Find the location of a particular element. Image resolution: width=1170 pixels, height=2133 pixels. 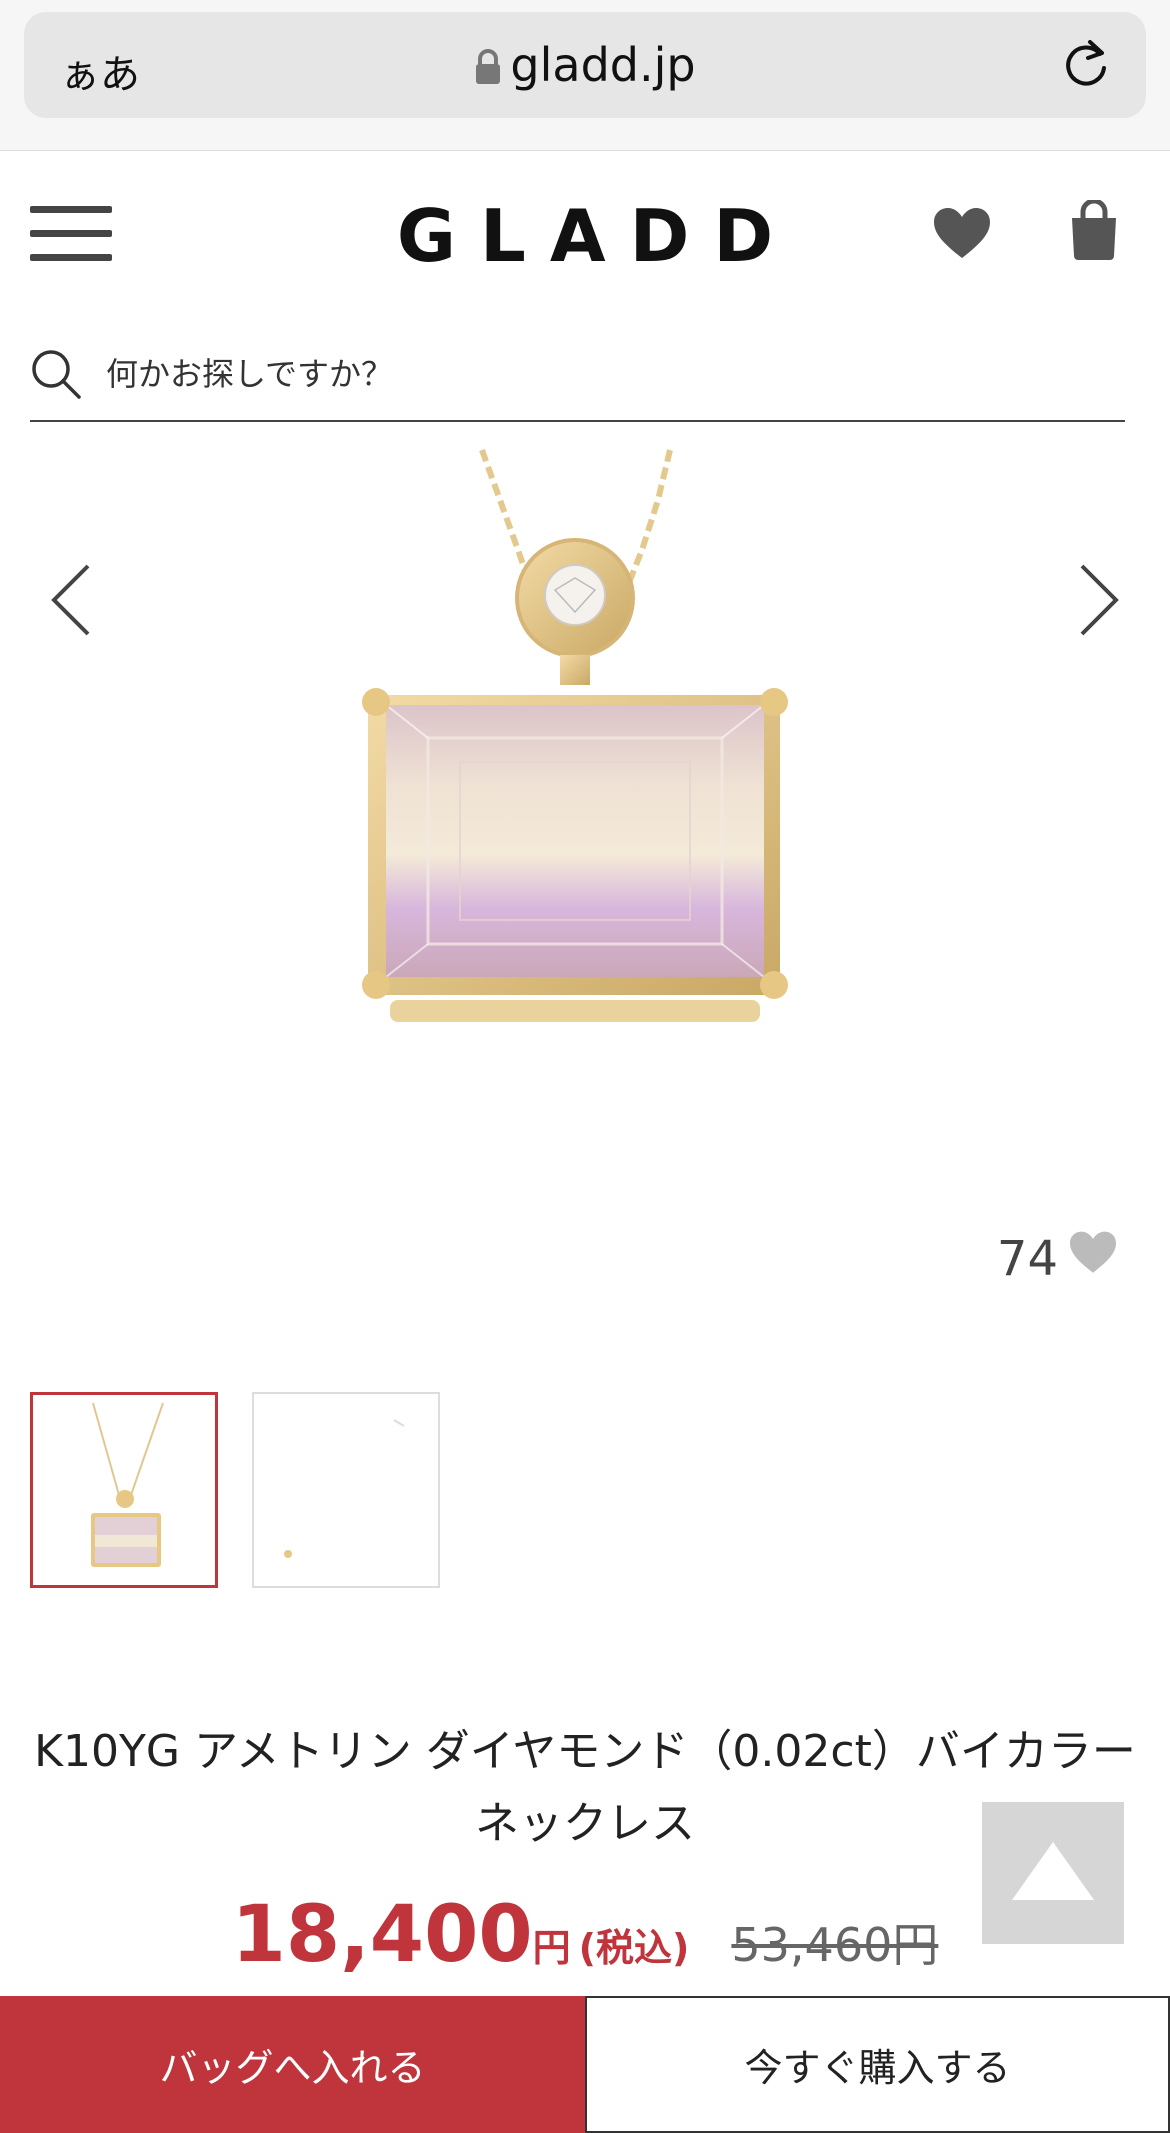

buy-now-button: 今すぐ購入する is located at coordinates (877, 2064).